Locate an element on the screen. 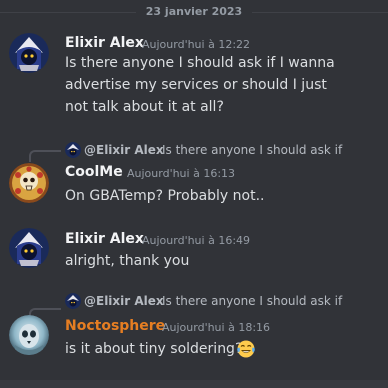 The height and width of the screenshot is (388, 388). message-timestamp: Aujourd'hui à 16:13 is located at coordinates (181, 173).